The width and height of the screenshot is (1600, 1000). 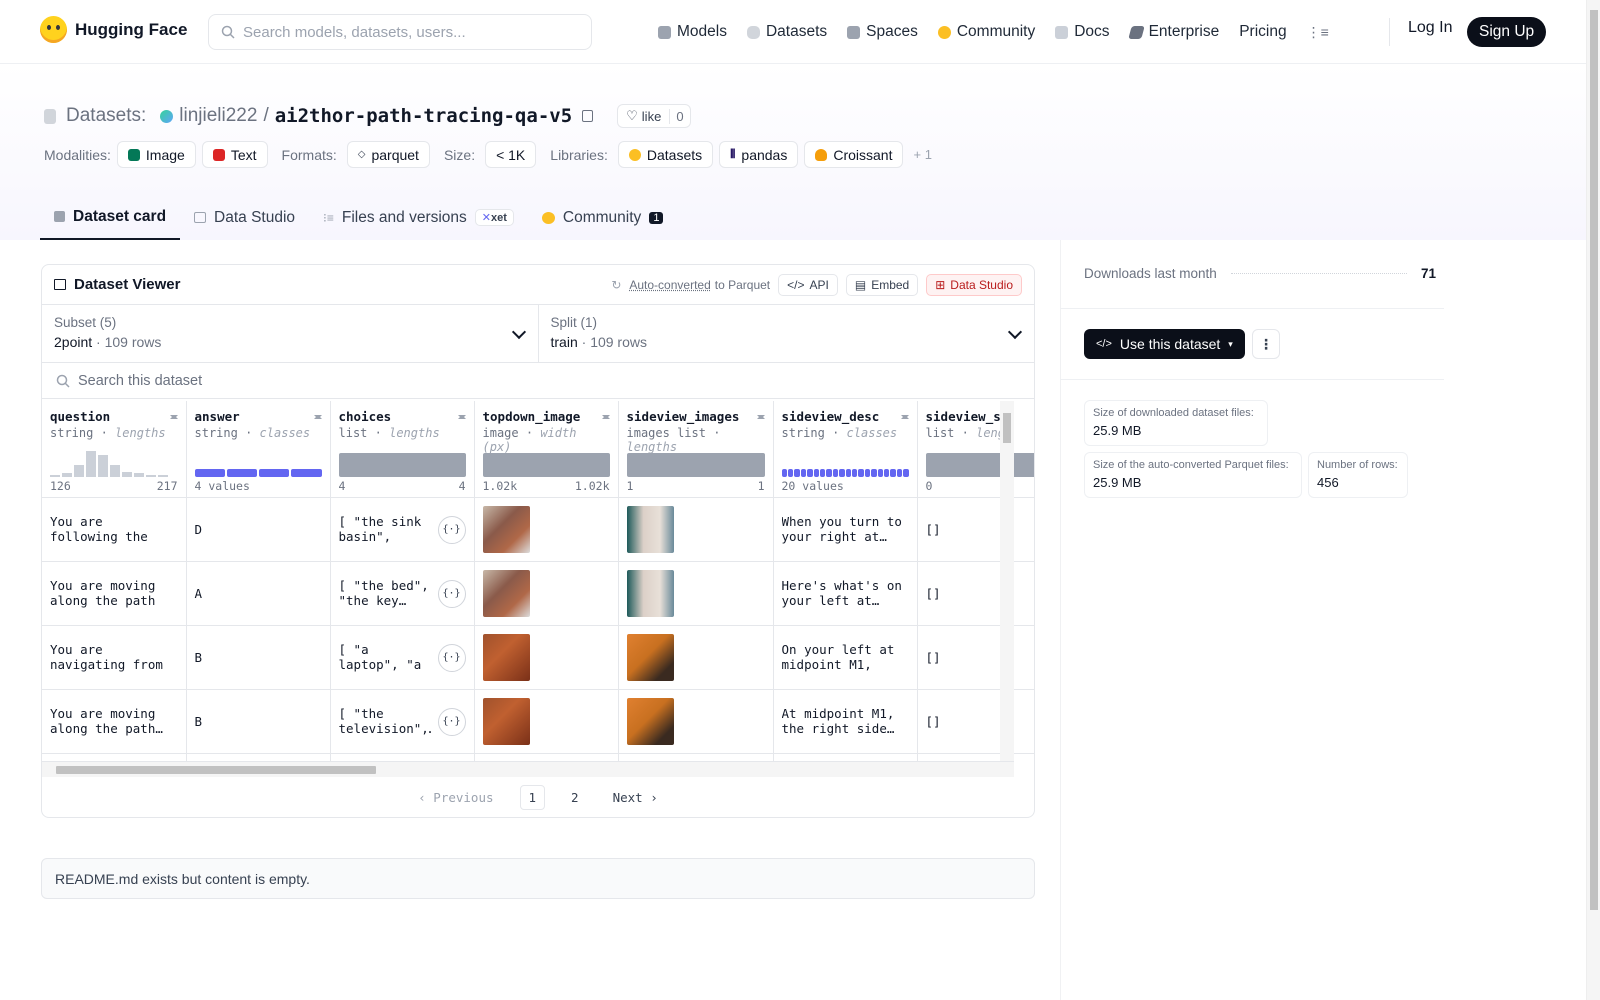 I want to click on nav-docs: Docs, so click(x=1082, y=32).